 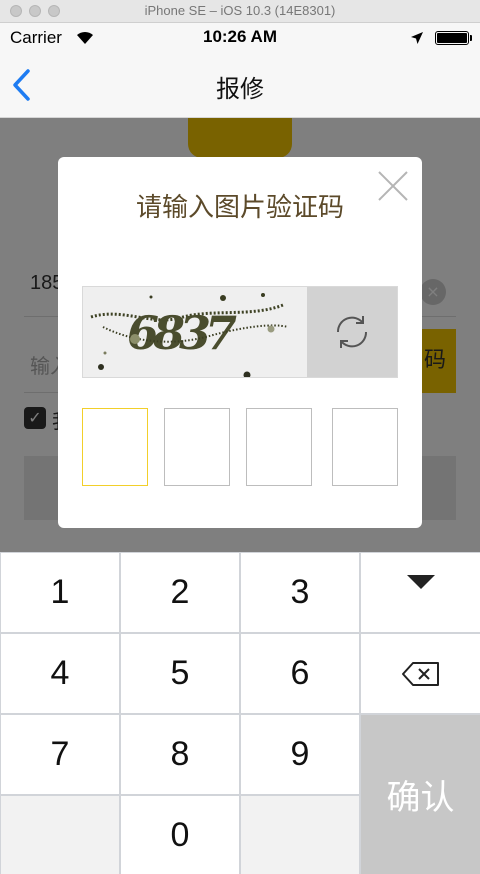 I want to click on key-1: 1, so click(x=60, y=592).